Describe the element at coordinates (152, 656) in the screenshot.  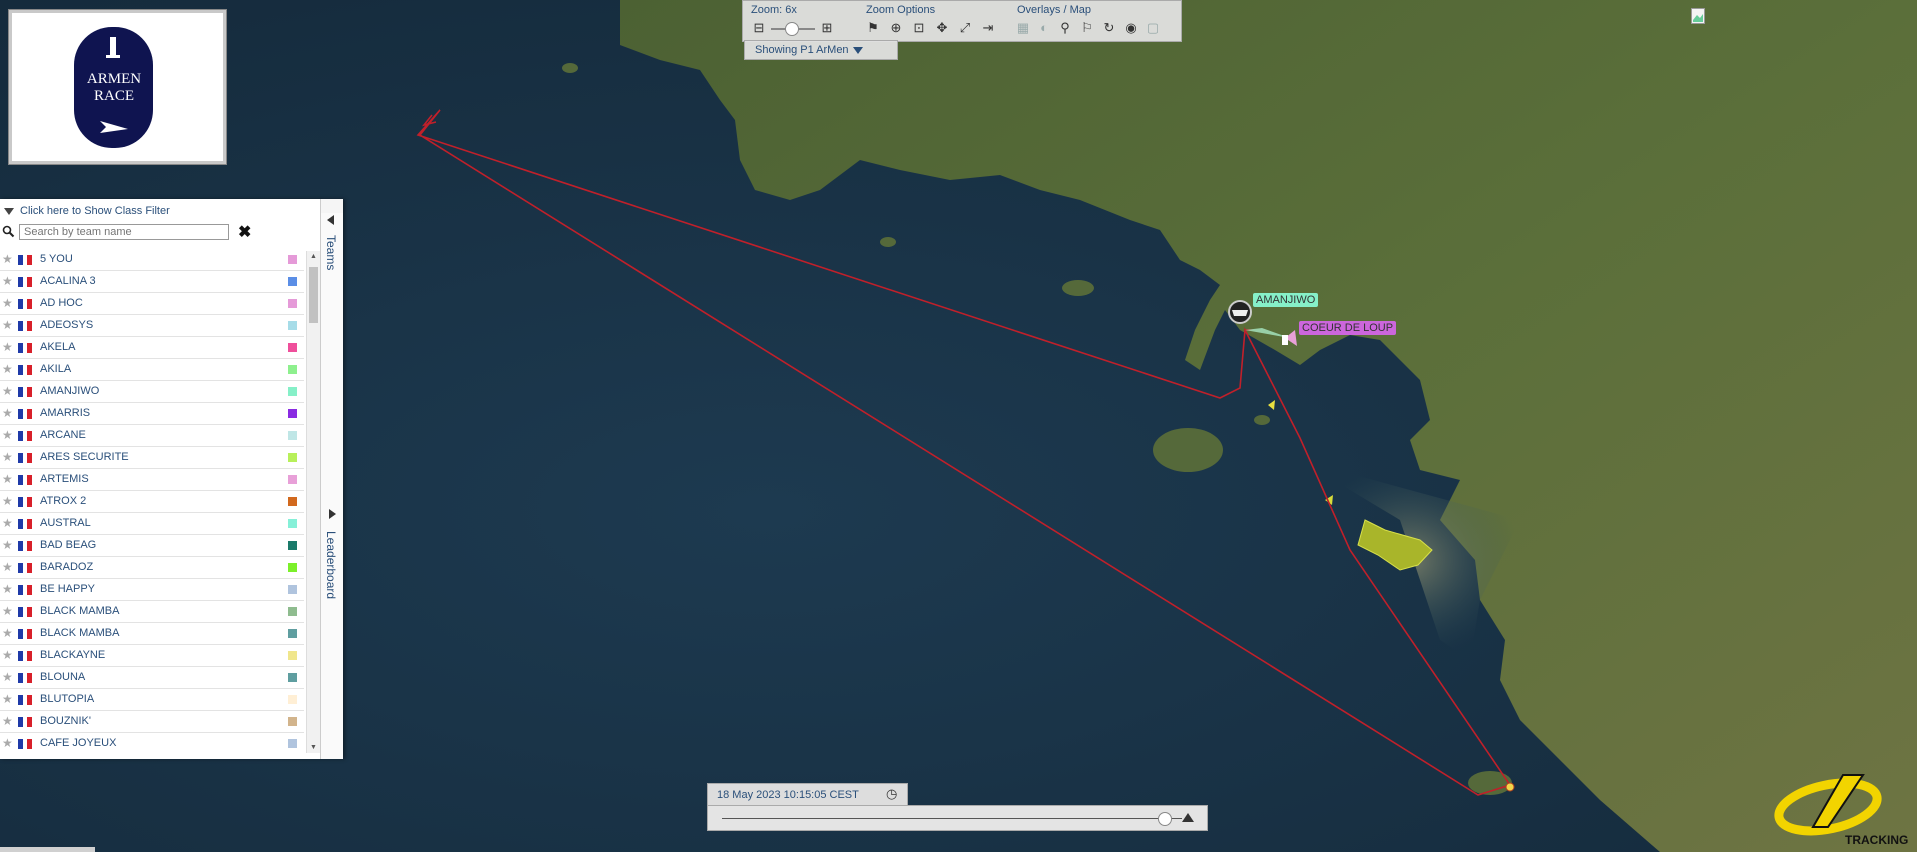
I see `team-row: ★ BLACKAYNE` at that location.